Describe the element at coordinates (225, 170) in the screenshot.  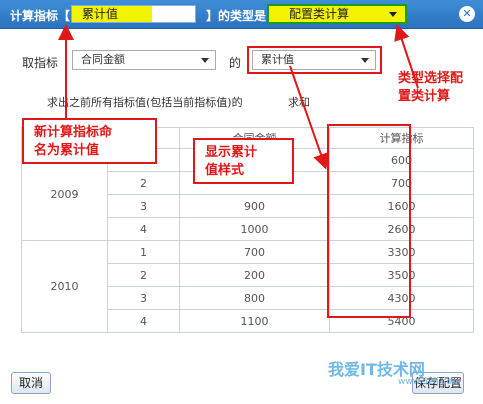
I see `style-note-line2: 值样式` at that location.